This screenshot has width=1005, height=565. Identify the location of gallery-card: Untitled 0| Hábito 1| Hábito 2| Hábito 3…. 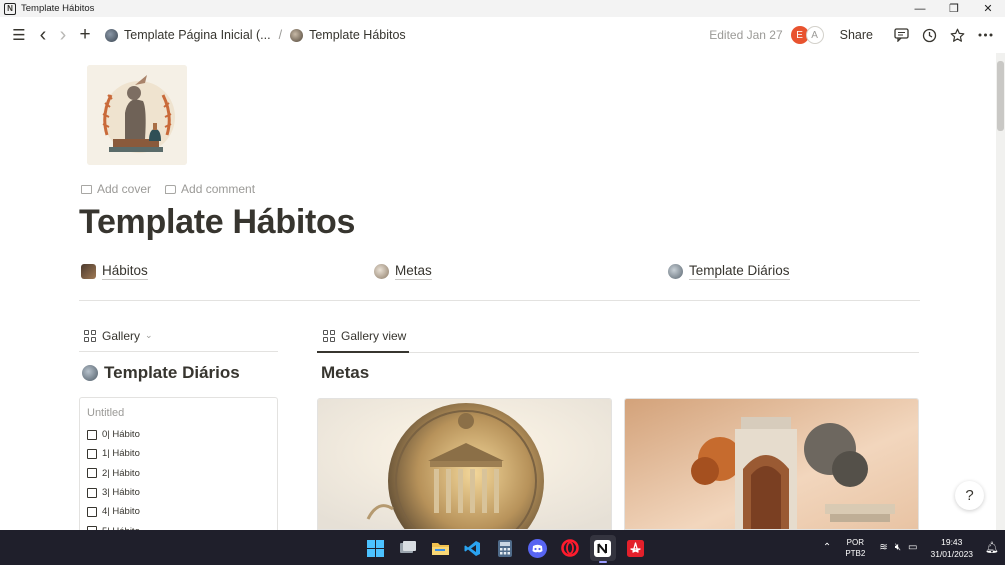
(178, 467).